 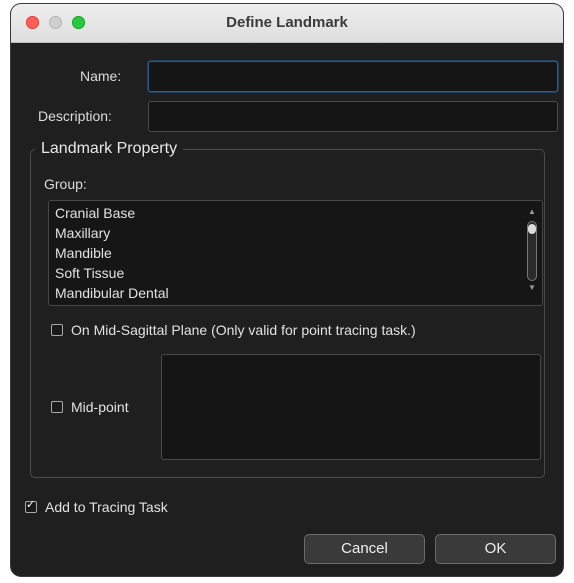 I want to click on description-label: Description:, so click(x=75, y=116).